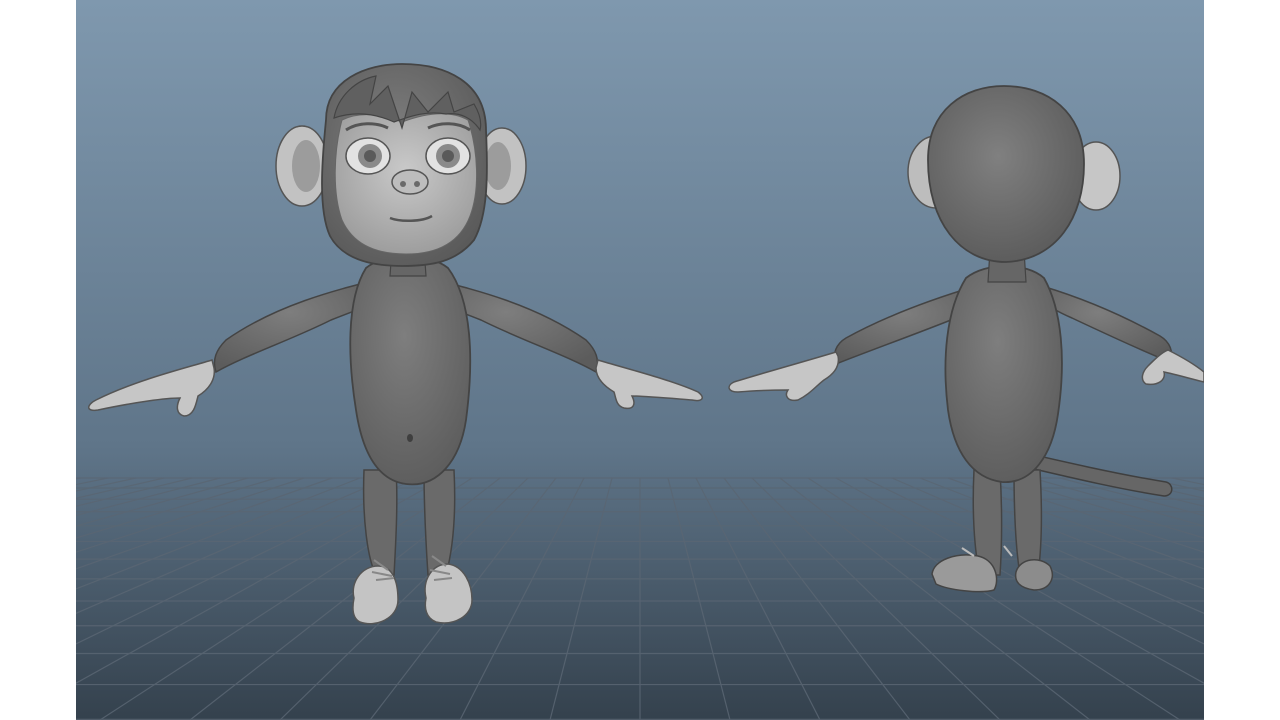  I want to click on right-eye, so click(448, 156).